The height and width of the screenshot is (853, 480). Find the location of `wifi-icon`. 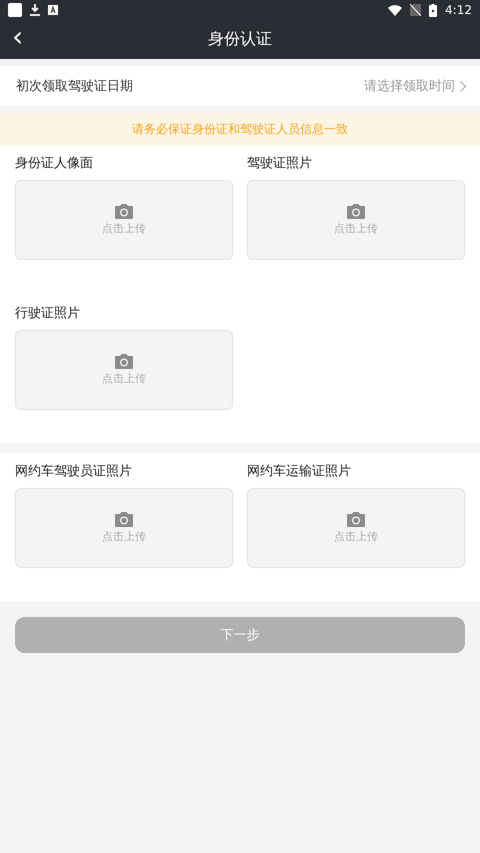

wifi-icon is located at coordinates (395, 10).